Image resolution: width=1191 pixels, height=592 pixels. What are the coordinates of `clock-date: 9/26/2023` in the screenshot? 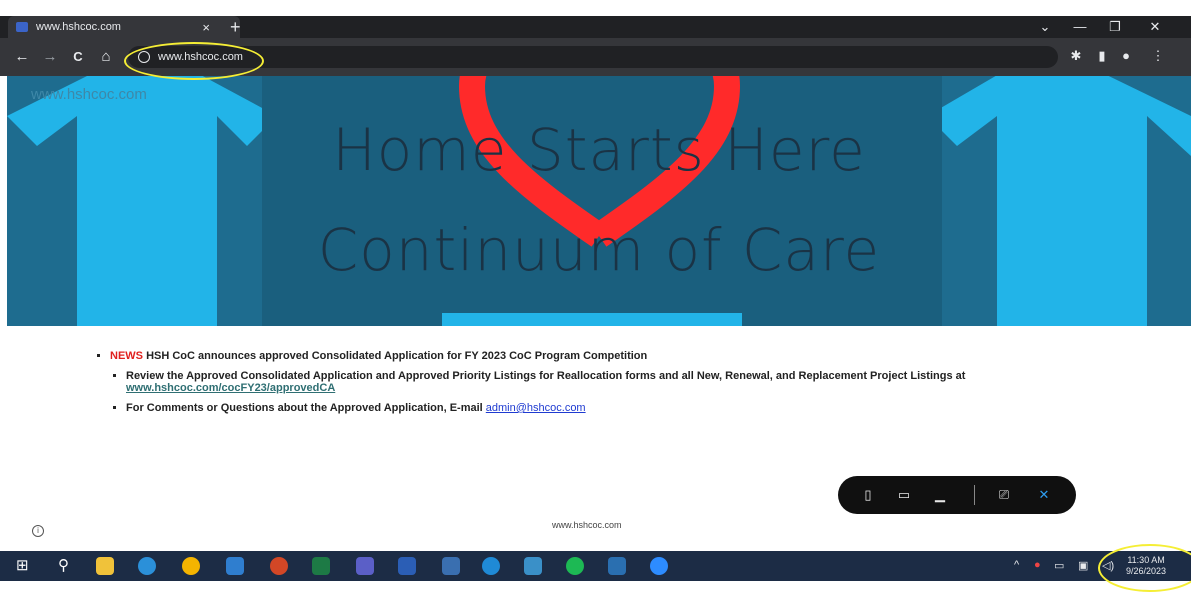 It's located at (1146, 571).